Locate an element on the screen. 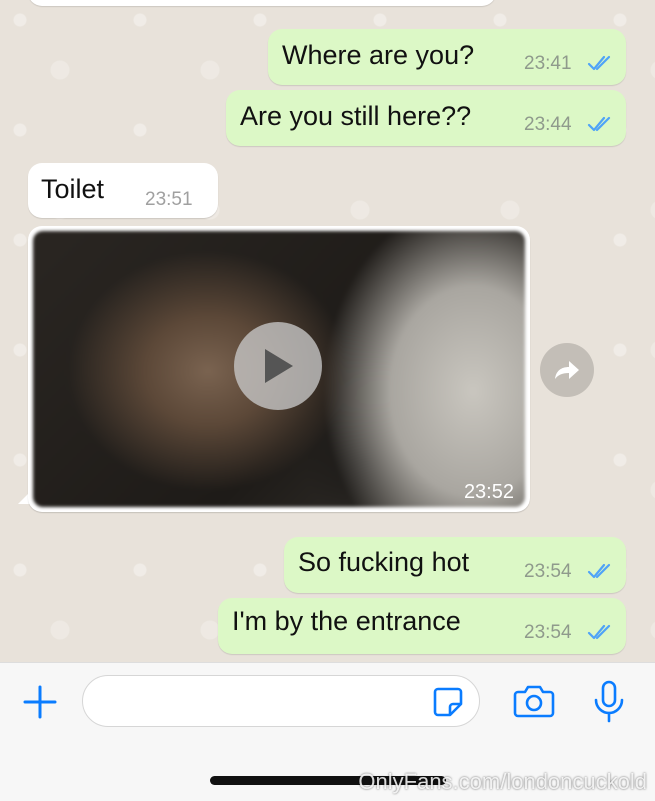 Image resolution: width=655 pixels, height=801 pixels. forward-icon is located at coordinates (567, 370).